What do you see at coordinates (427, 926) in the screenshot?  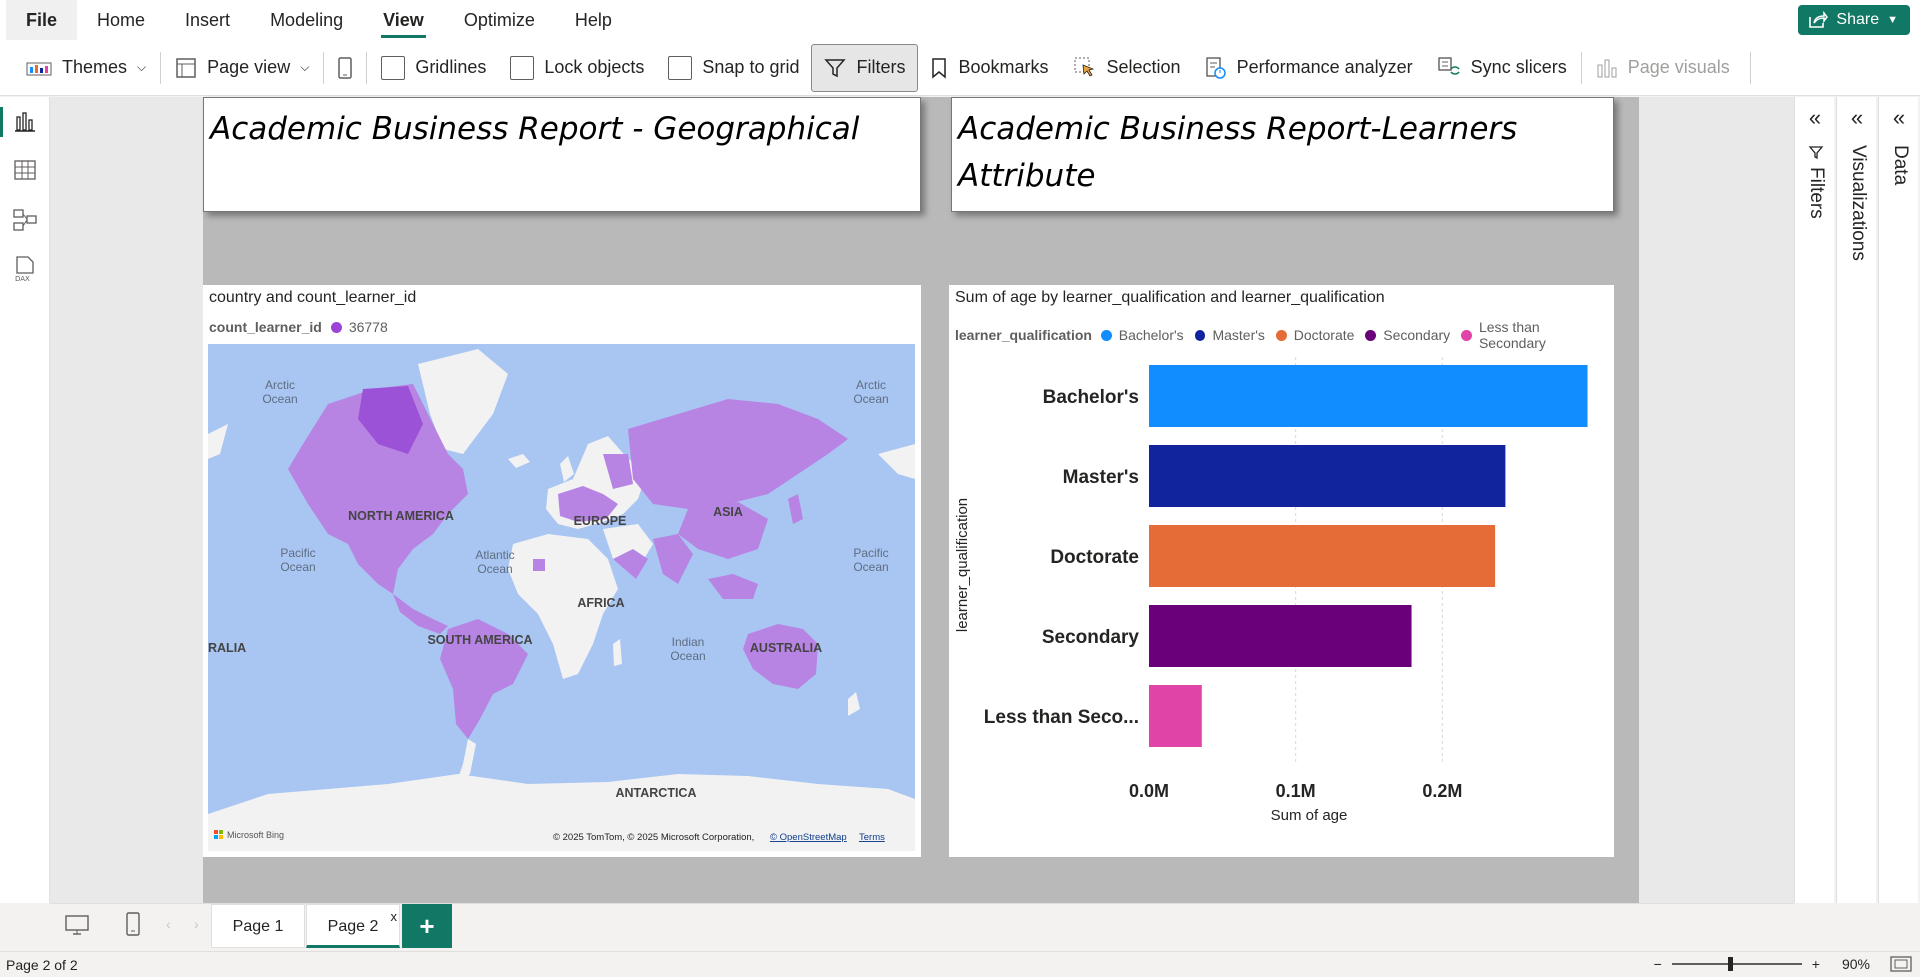 I see `add-page-button: +` at bounding box center [427, 926].